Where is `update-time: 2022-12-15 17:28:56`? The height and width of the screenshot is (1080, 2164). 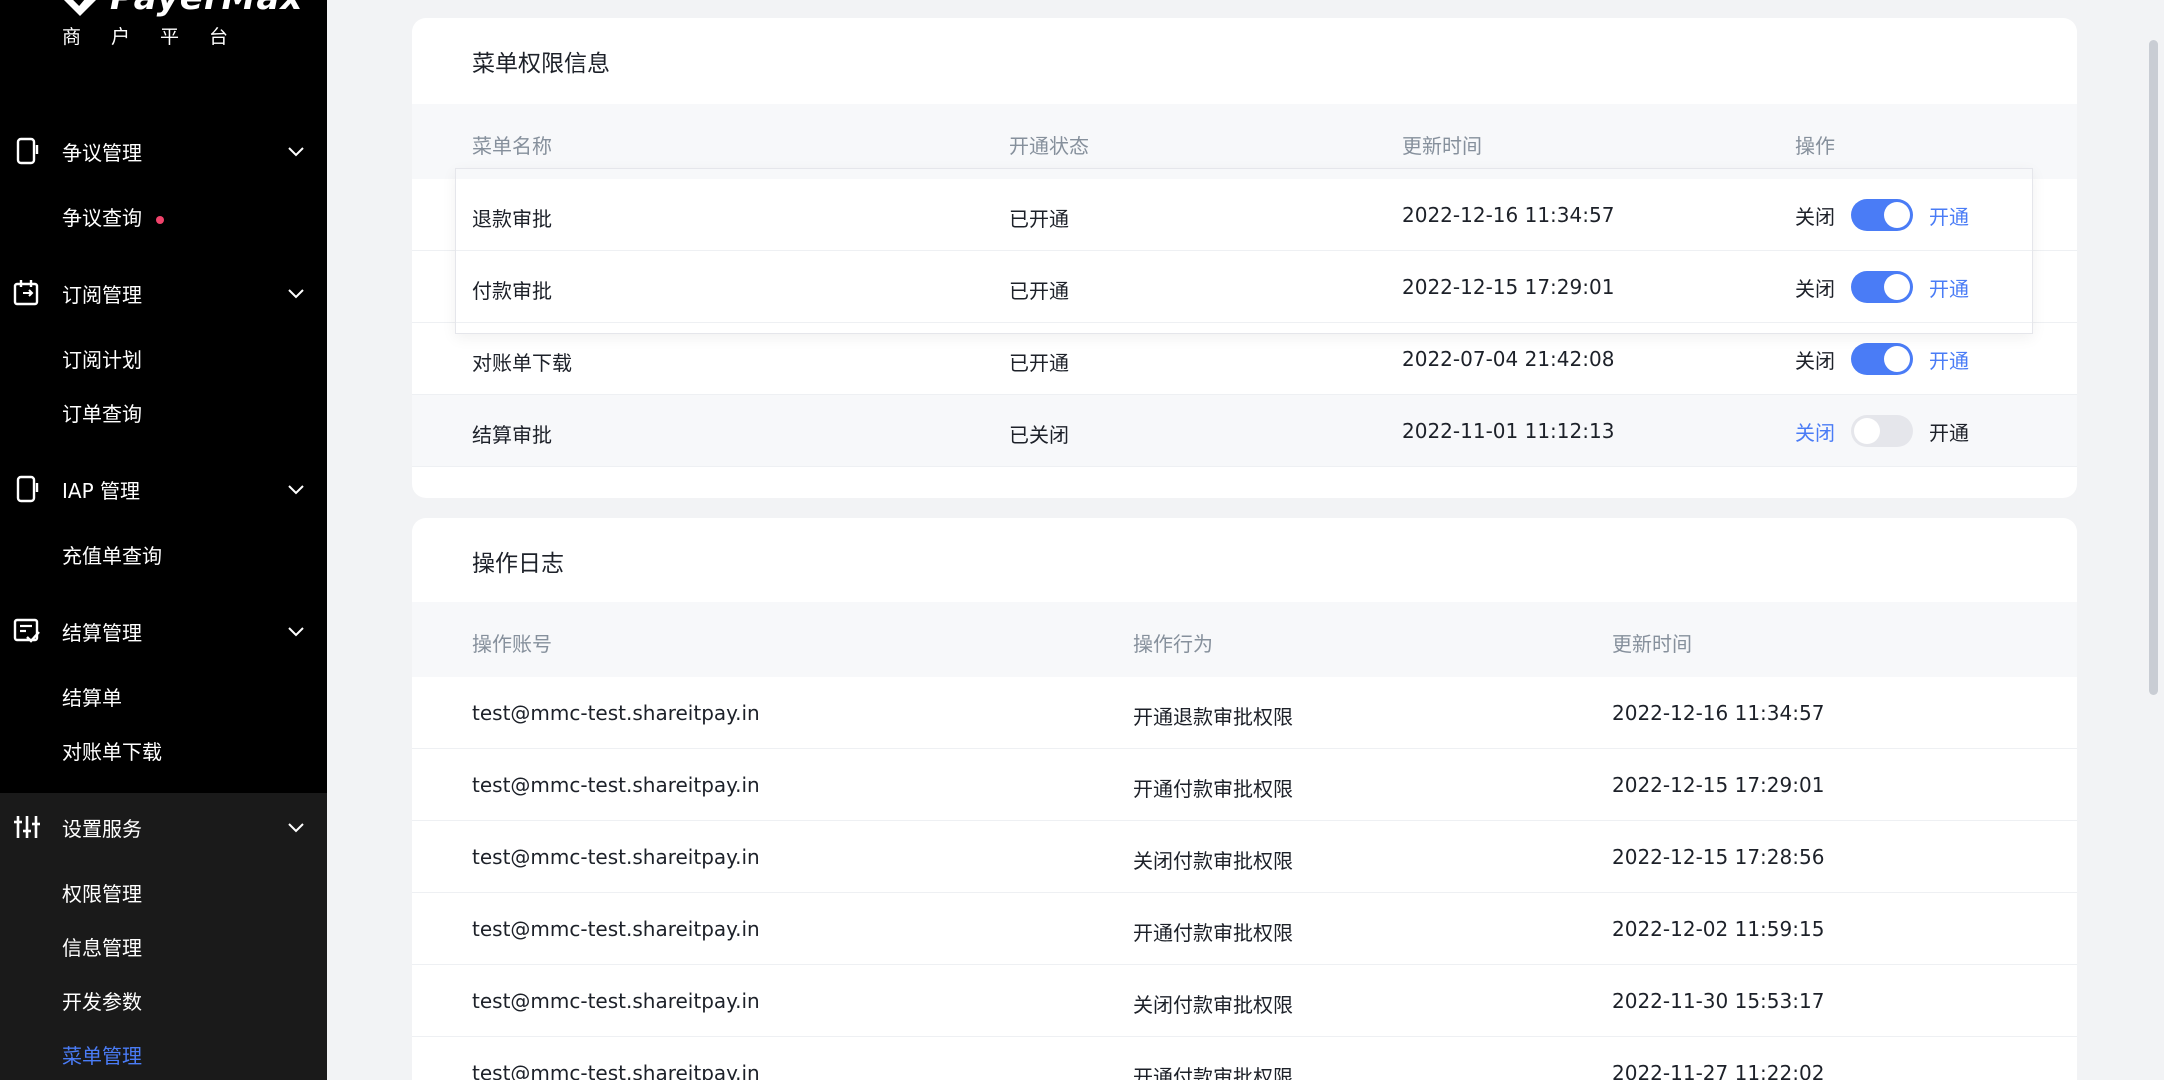 update-time: 2022-12-15 17:28:56 is located at coordinates (1718, 857).